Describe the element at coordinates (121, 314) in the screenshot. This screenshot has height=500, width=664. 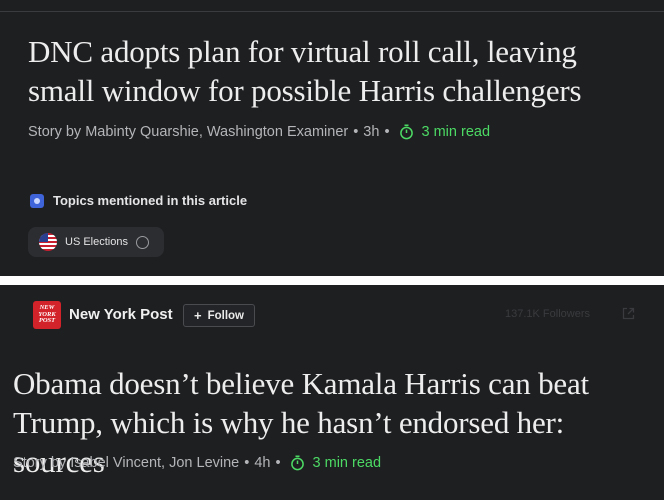
I see `publisher-name: New York Post` at that location.